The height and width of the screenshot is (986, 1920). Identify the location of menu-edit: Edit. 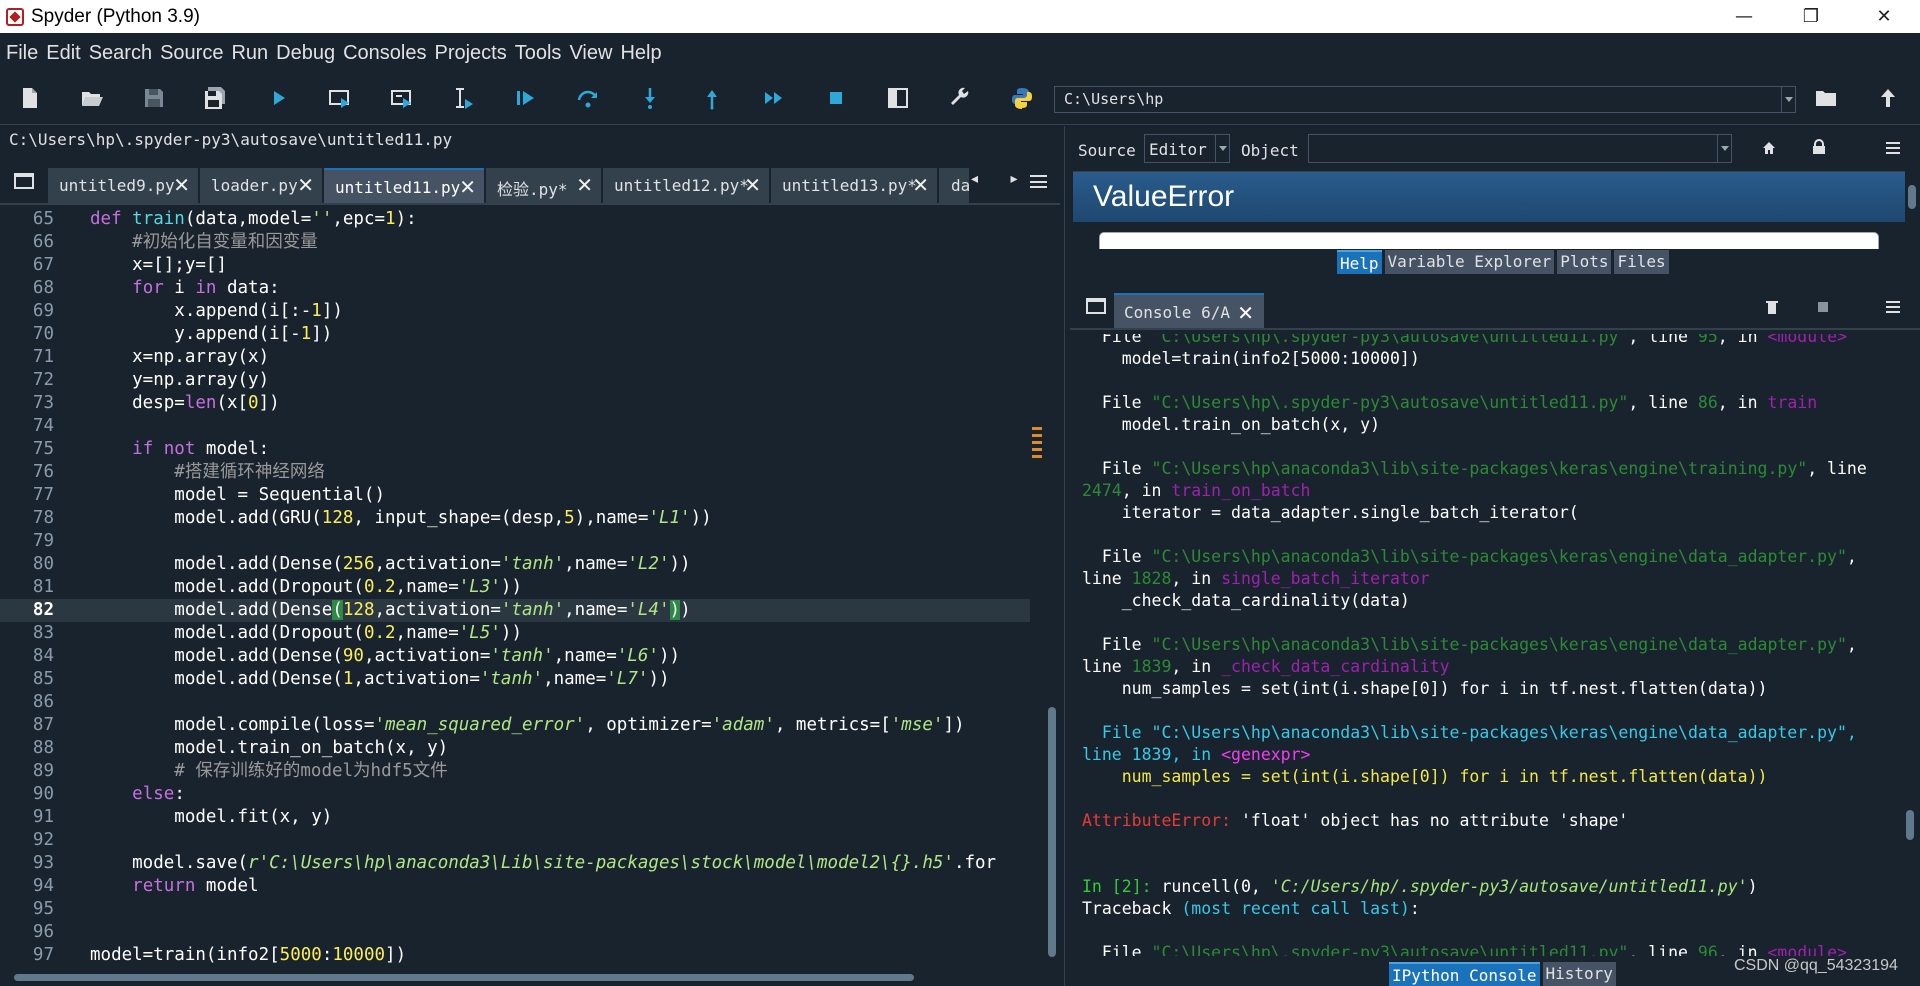
(63, 53).